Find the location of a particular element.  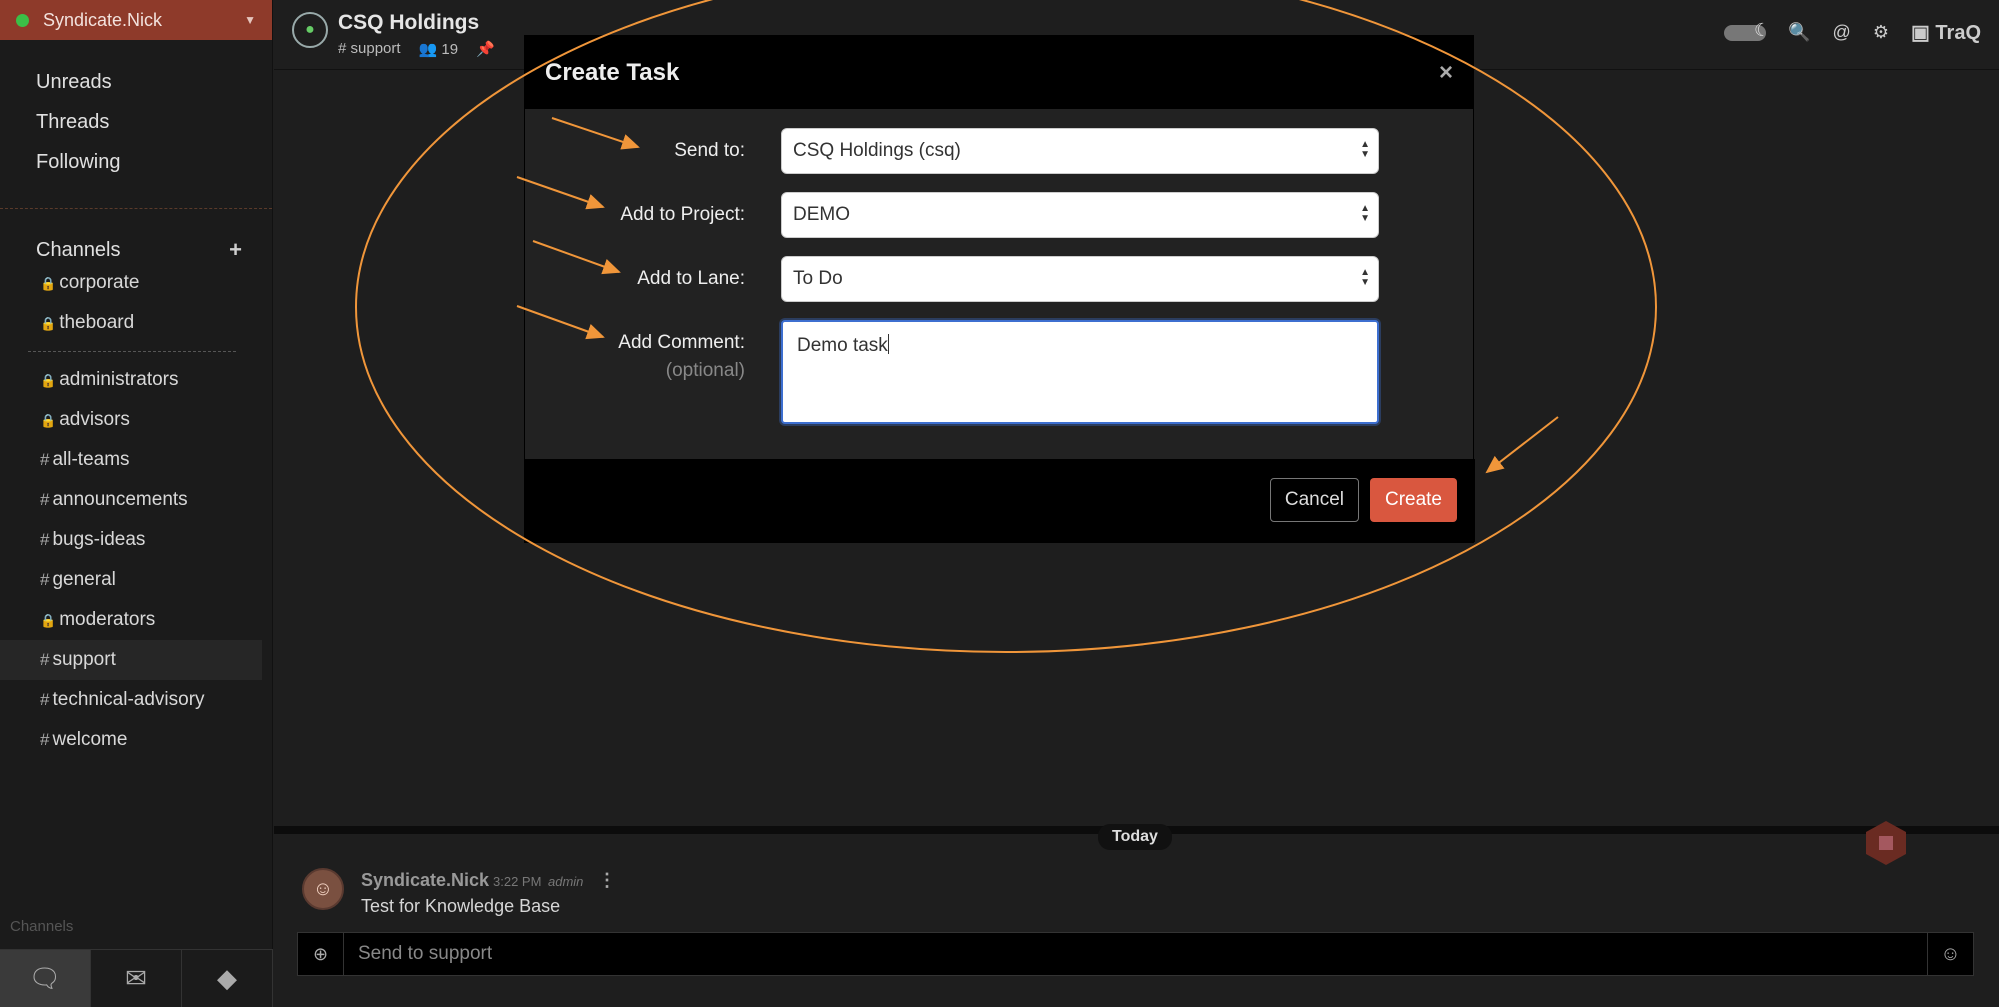

members-count: 👥 19 is located at coordinates (439, 49).